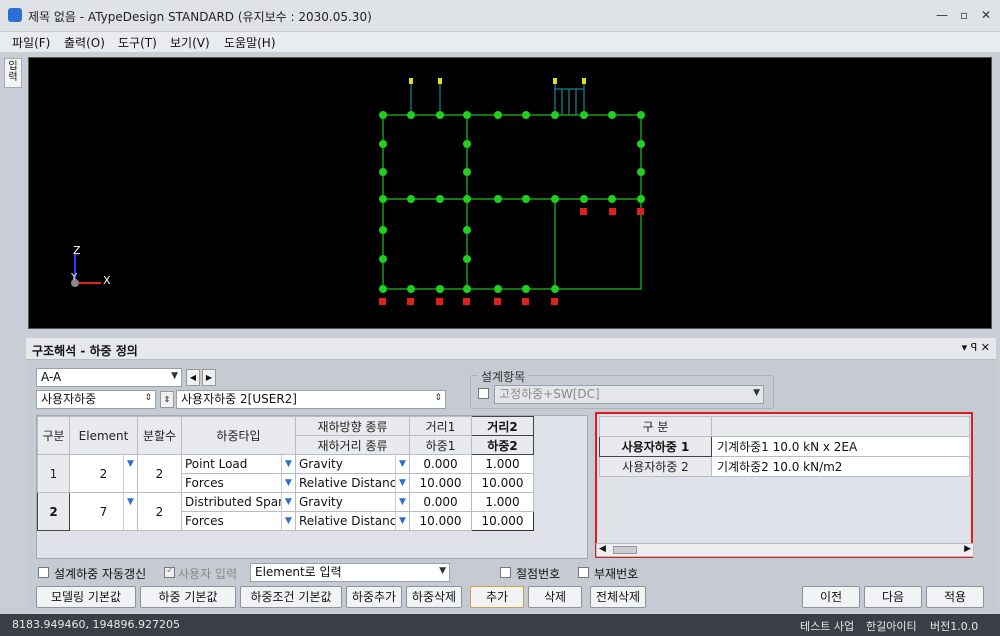 The image size is (1000, 636). I want to click on row-2-distance1: 0.000, so click(440, 502).